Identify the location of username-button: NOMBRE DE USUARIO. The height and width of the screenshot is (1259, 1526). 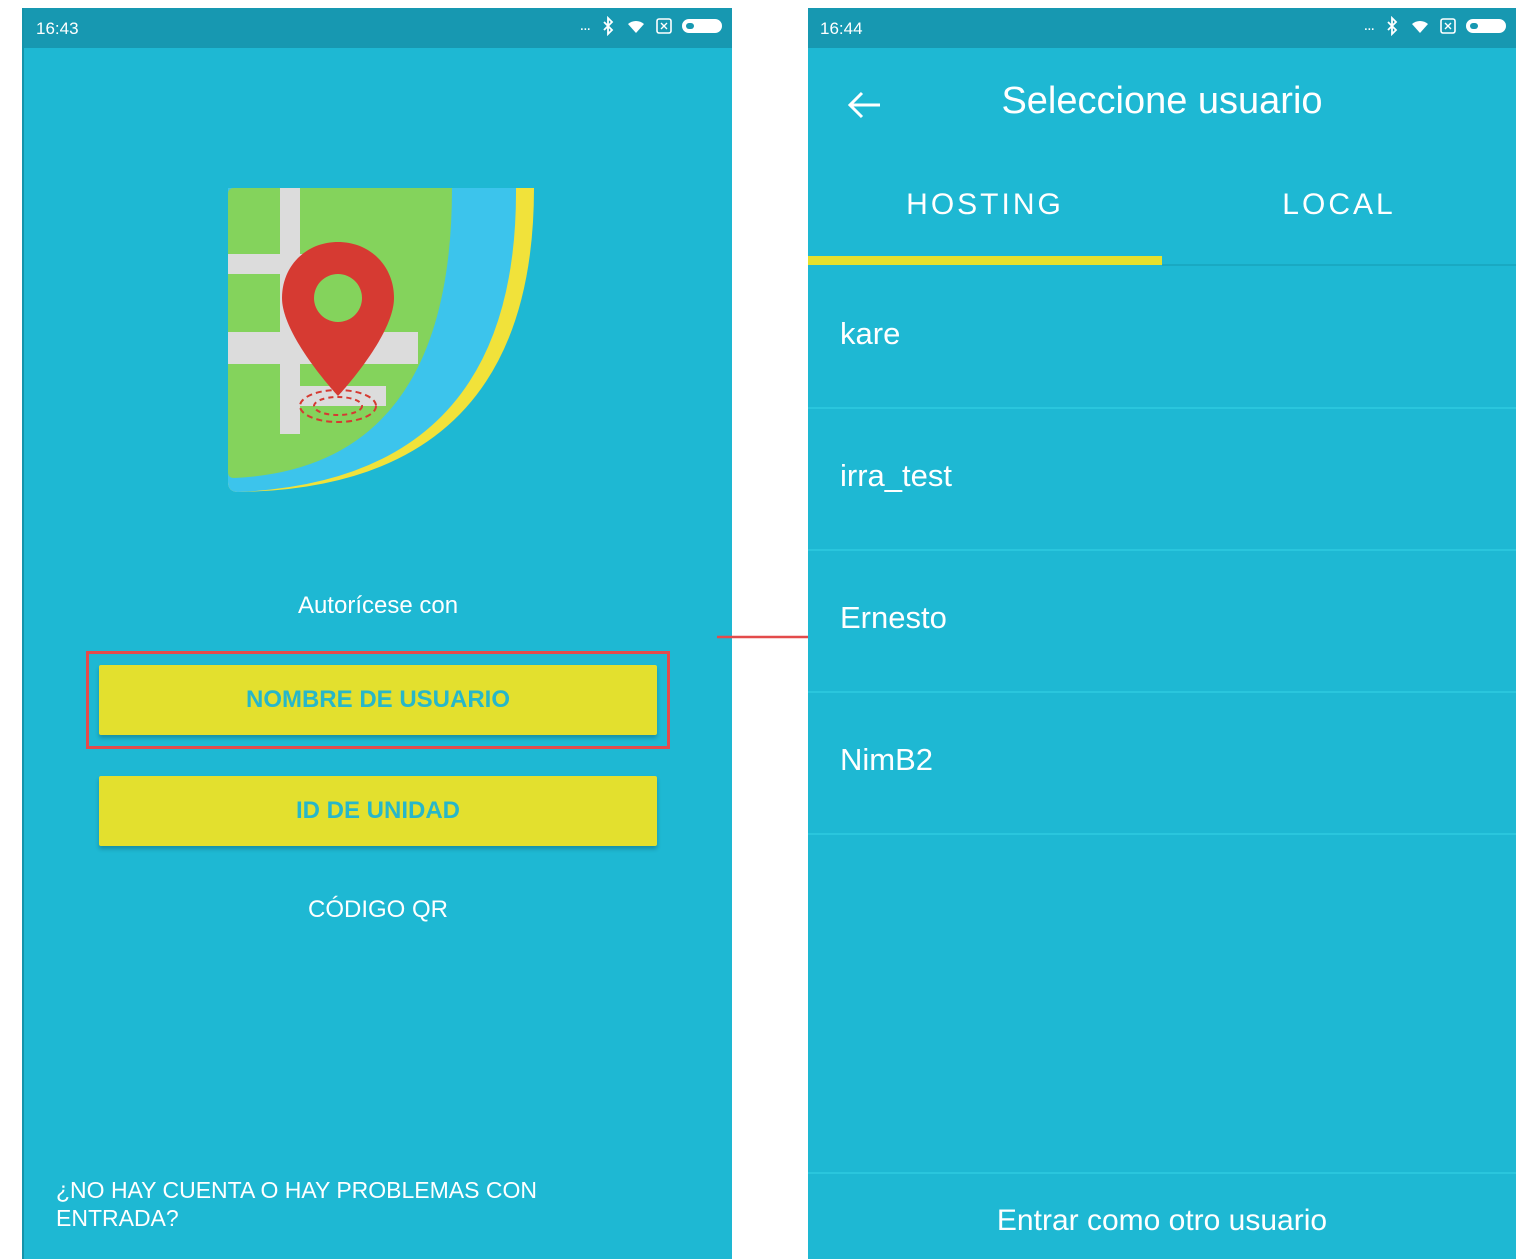
(378, 700).